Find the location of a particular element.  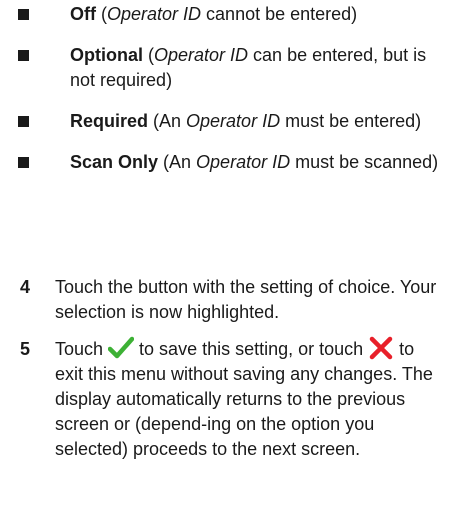

step-text-b: to save this setting, or touch is located at coordinates (251, 349).